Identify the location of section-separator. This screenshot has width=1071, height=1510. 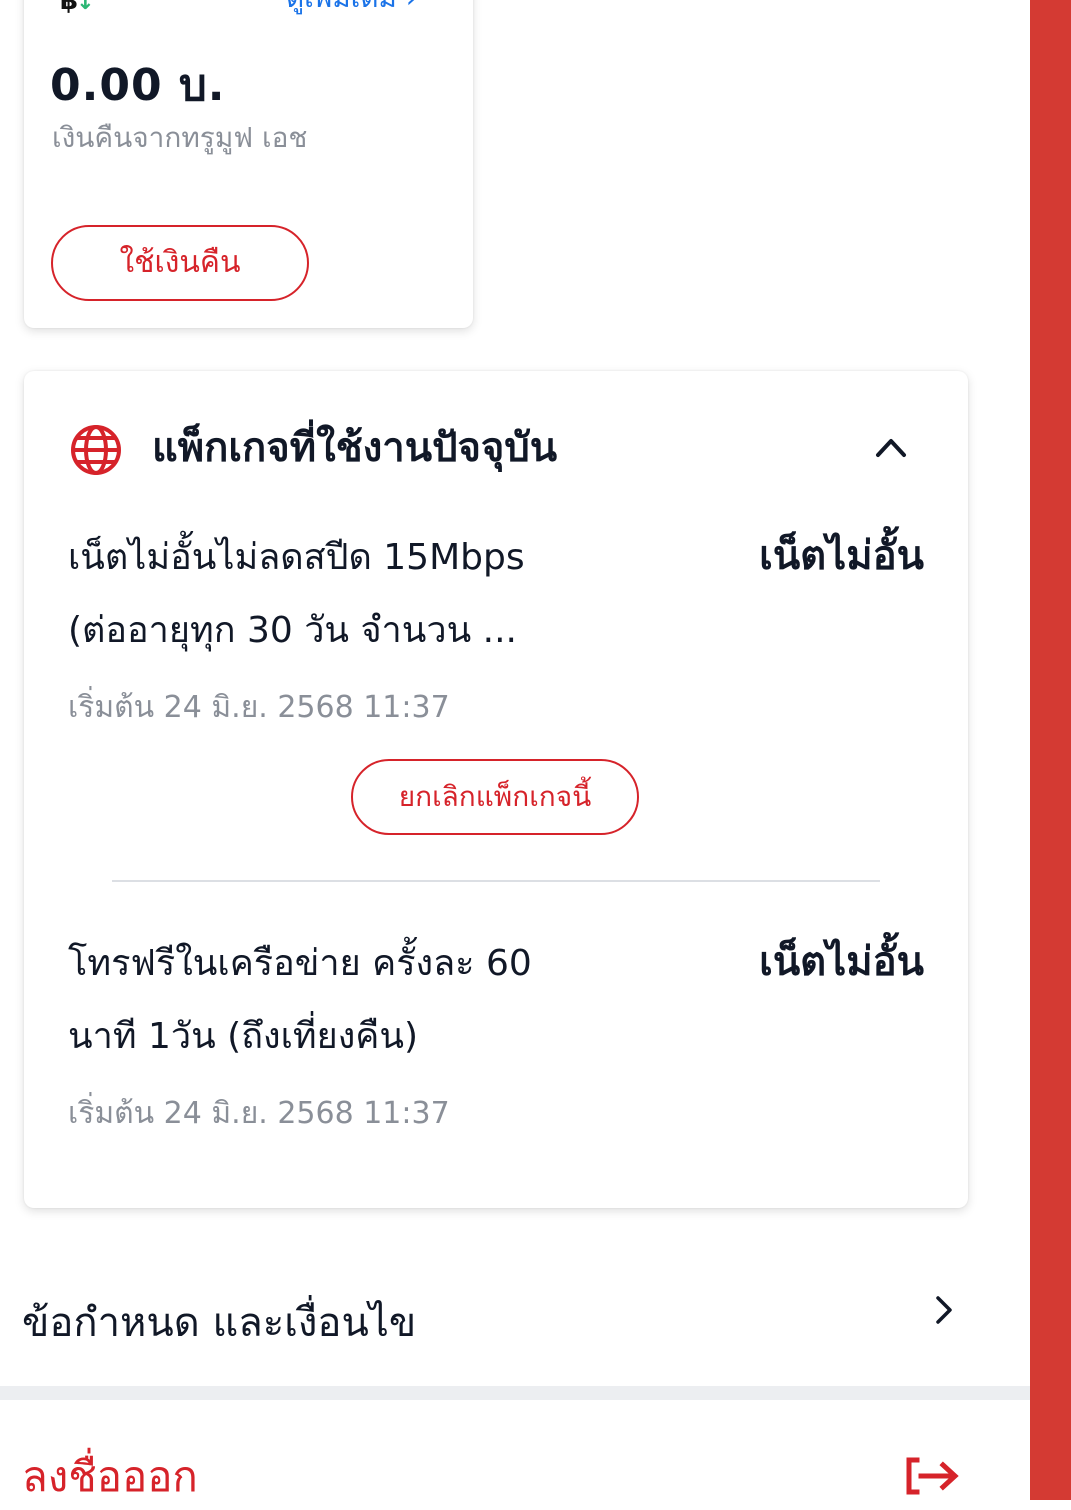
(515, 1393).